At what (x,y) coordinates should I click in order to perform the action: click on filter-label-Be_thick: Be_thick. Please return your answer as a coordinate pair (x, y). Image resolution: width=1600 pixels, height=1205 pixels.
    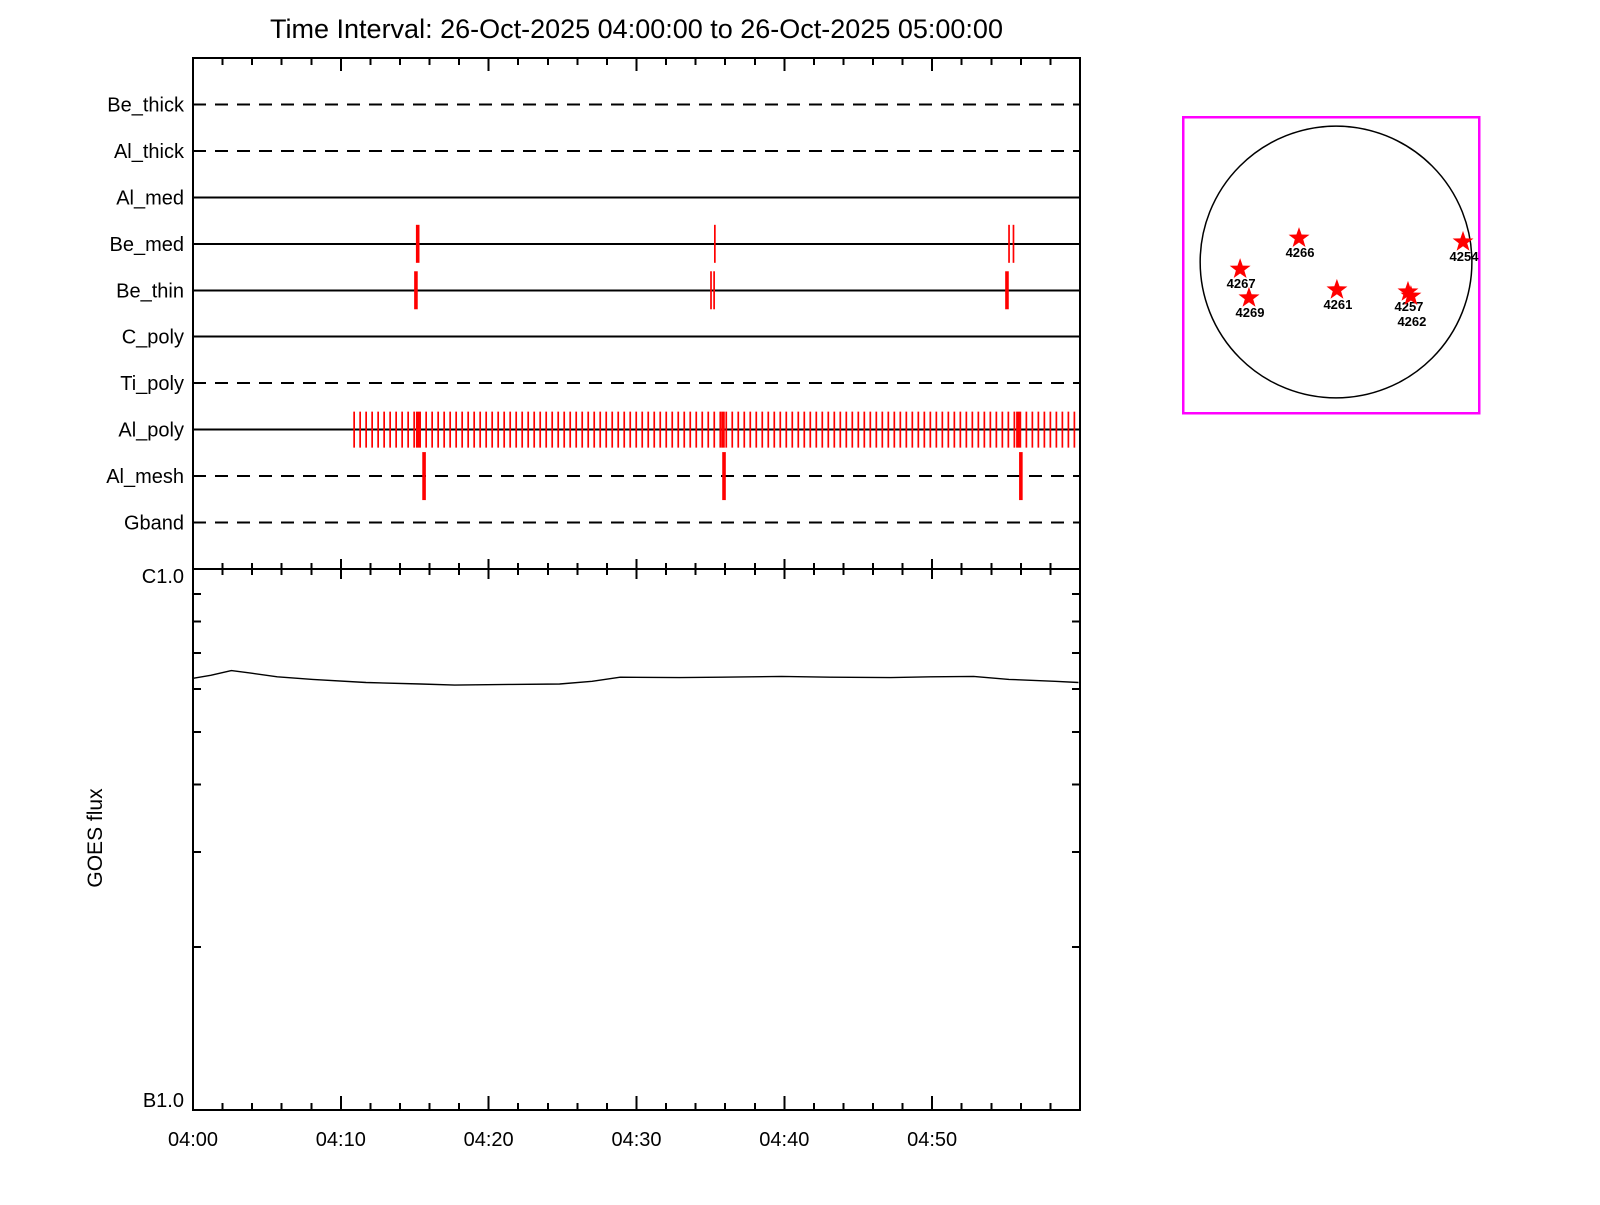
    Looking at the image, I should click on (146, 105).